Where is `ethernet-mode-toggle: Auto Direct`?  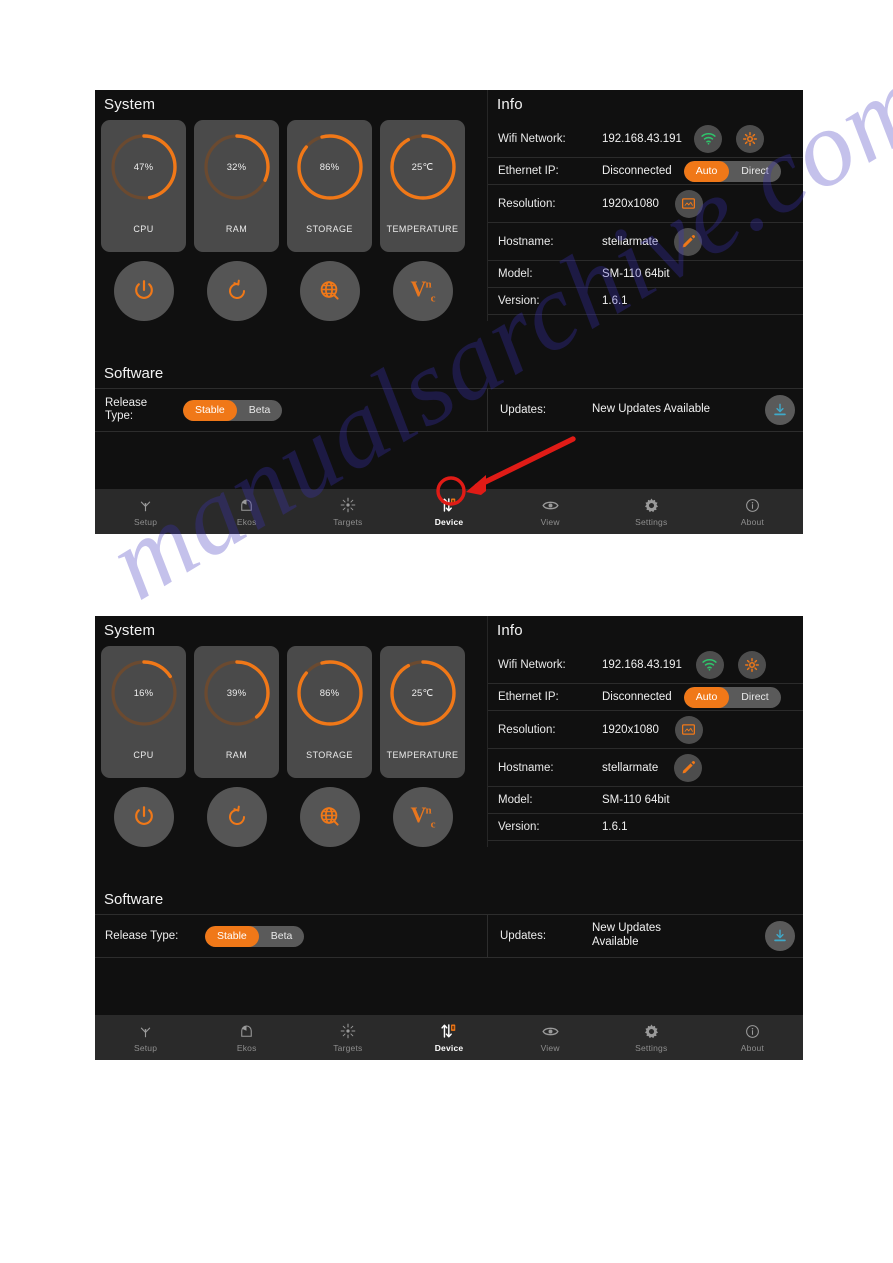 ethernet-mode-toggle: Auto Direct is located at coordinates (732, 171).